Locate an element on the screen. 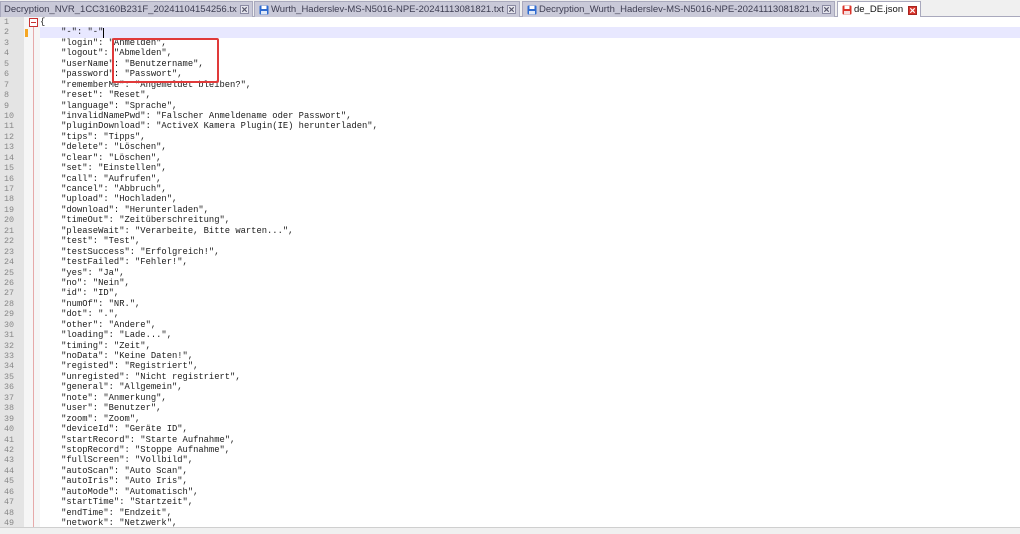 The image size is (1020, 534). line-number: 14 is located at coordinates (12, 158).